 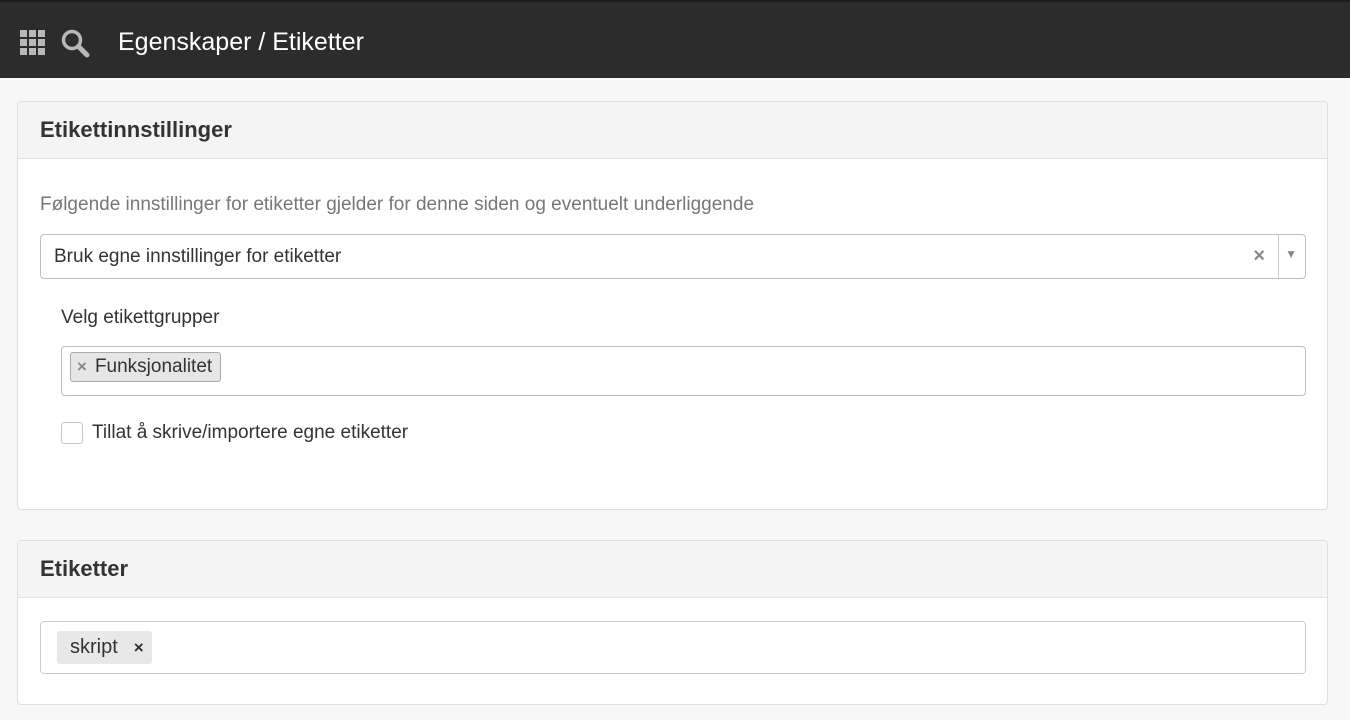 What do you see at coordinates (675, 39) in the screenshot?
I see `top-bar: Egenskaper / Etiketter` at bounding box center [675, 39].